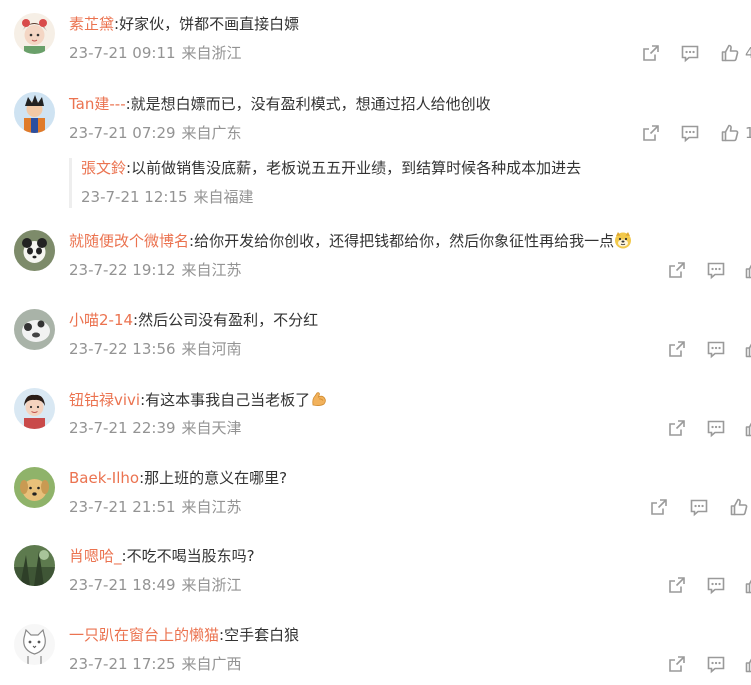 This screenshot has width=751, height=685. Describe the element at coordinates (748, 53) in the screenshot. I see `like-count: 4` at that location.